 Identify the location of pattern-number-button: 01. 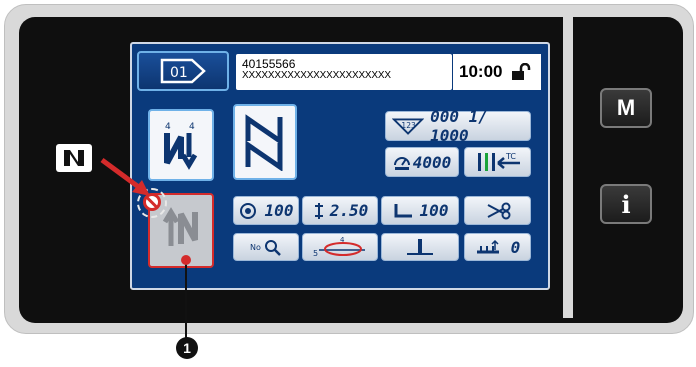
(183, 71).